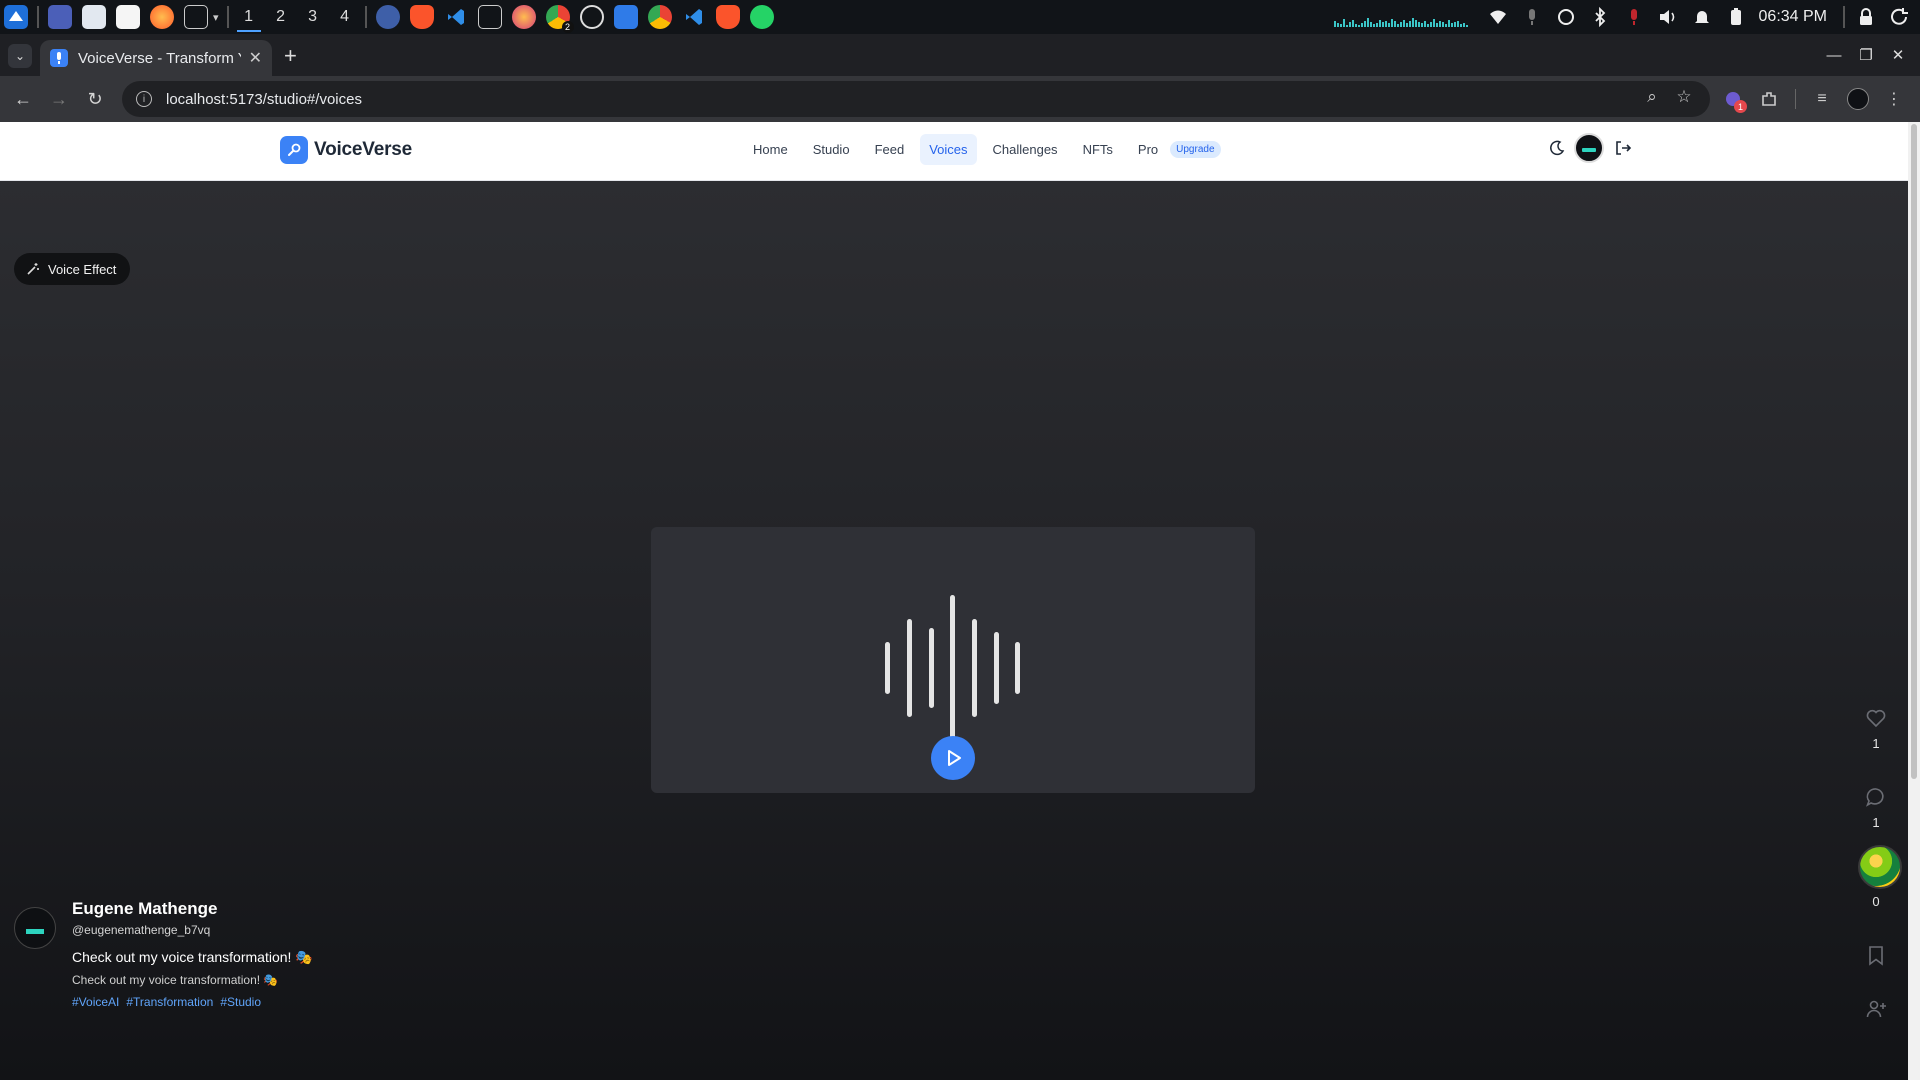 The width and height of the screenshot is (1920, 1080). I want to click on extension-icon: 1, so click(1733, 99).